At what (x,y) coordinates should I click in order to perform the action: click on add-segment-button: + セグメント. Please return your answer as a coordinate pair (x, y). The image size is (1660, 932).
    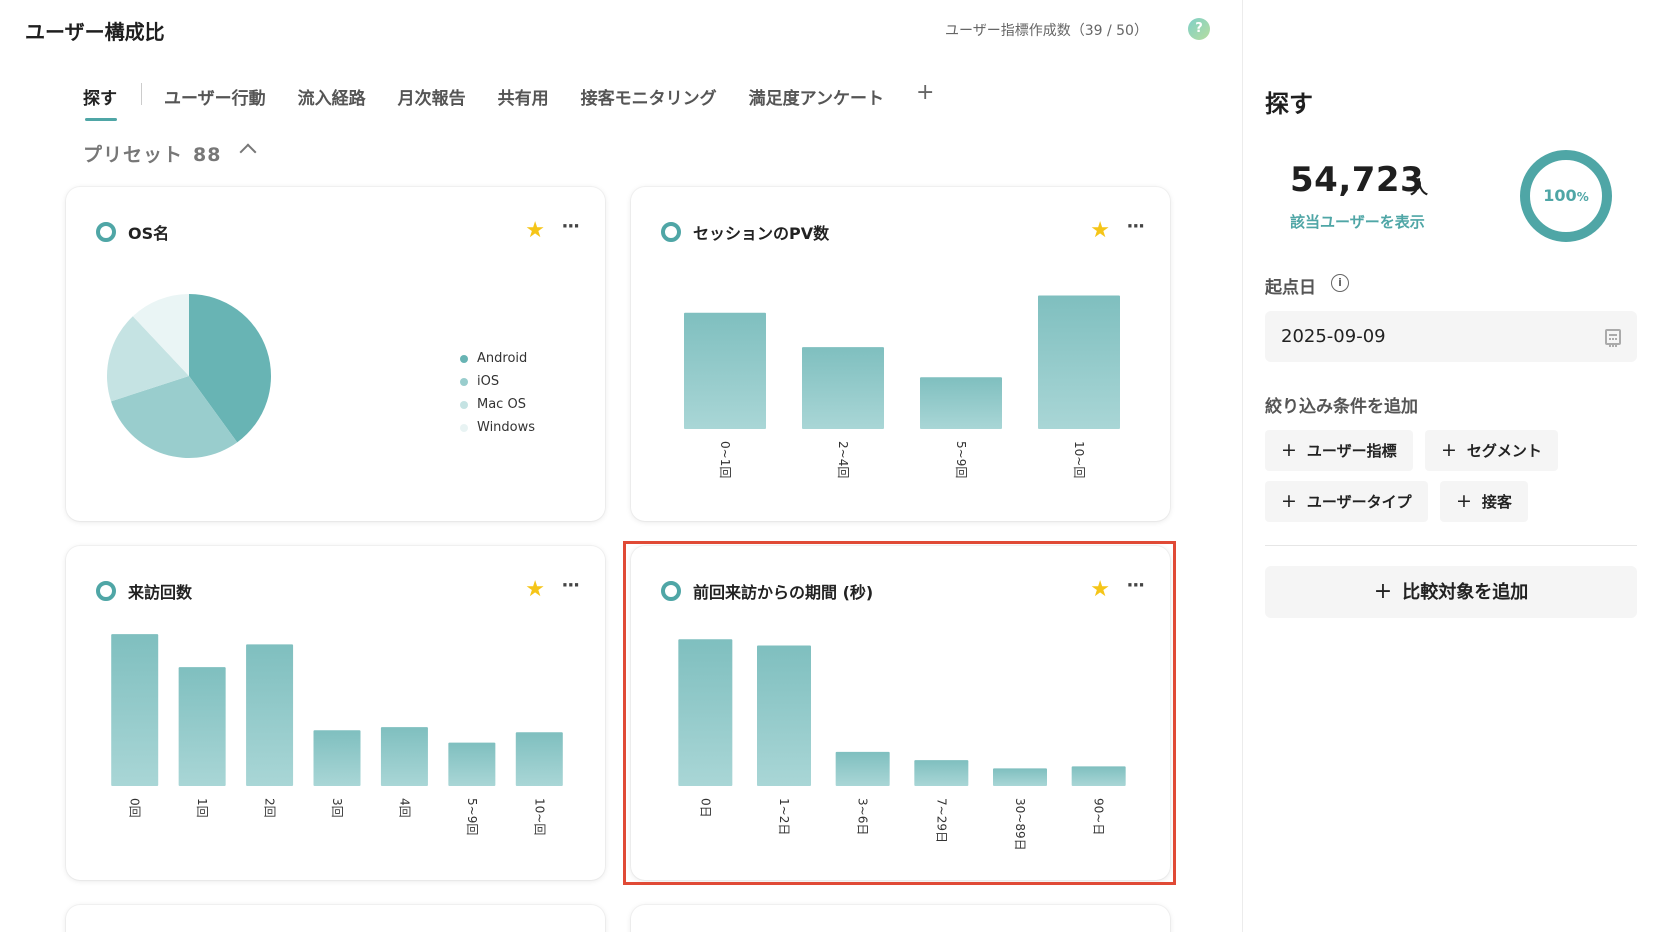
    Looking at the image, I should click on (1491, 450).